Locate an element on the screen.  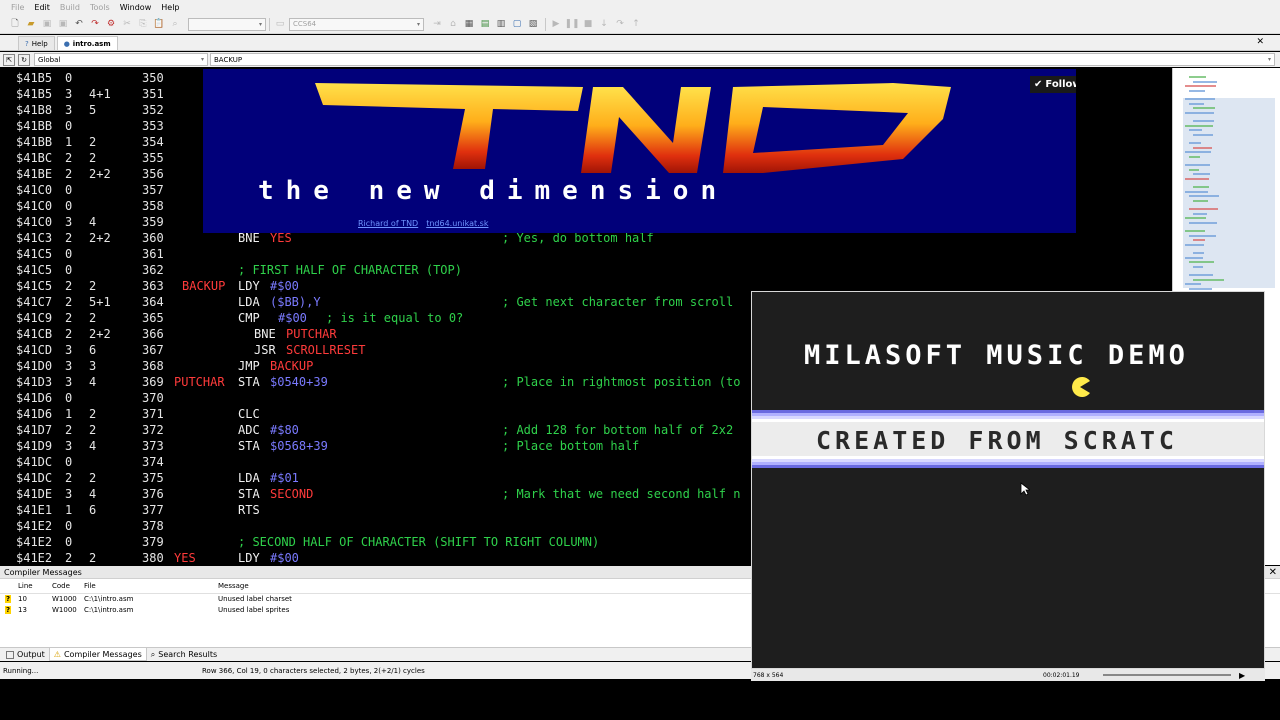
redo-icon: ↷ is located at coordinates (95, 24).